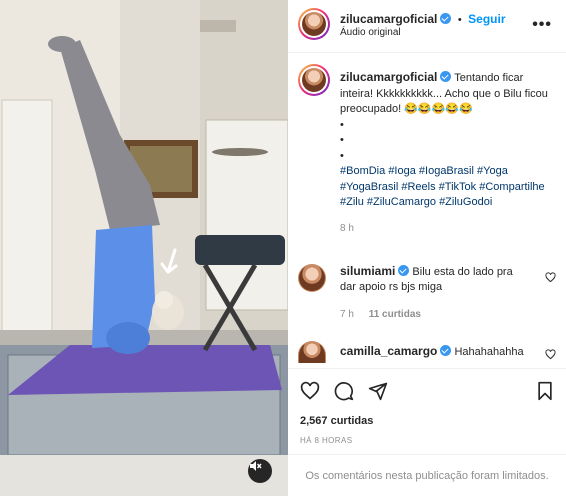 This screenshot has height=497, width=566. What do you see at coordinates (402, 171) in the screenshot?
I see `hashtag-link: #Ioga` at bounding box center [402, 171].